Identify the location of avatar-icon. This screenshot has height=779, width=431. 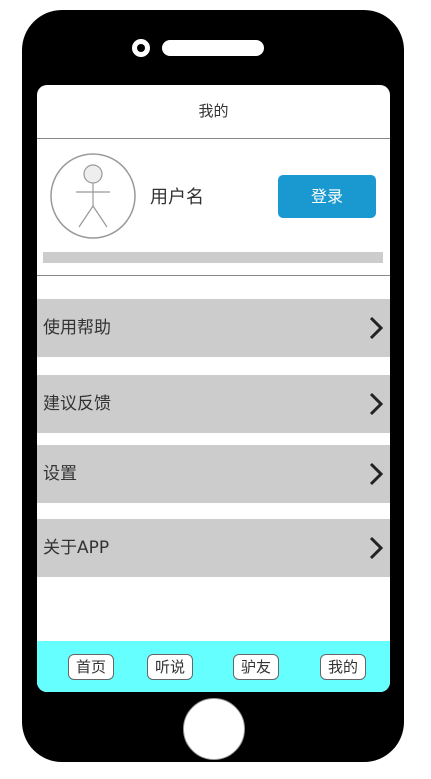
(93, 196).